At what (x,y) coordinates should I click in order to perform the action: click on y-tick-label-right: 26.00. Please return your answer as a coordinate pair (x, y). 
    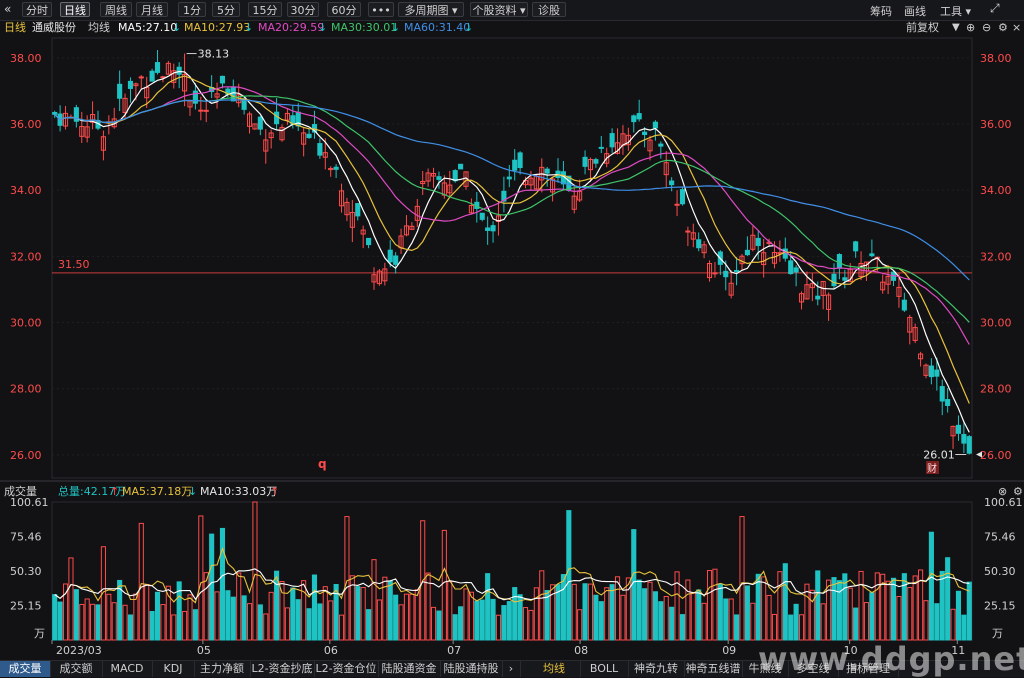
    Looking at the image, I should click on (996, 455).